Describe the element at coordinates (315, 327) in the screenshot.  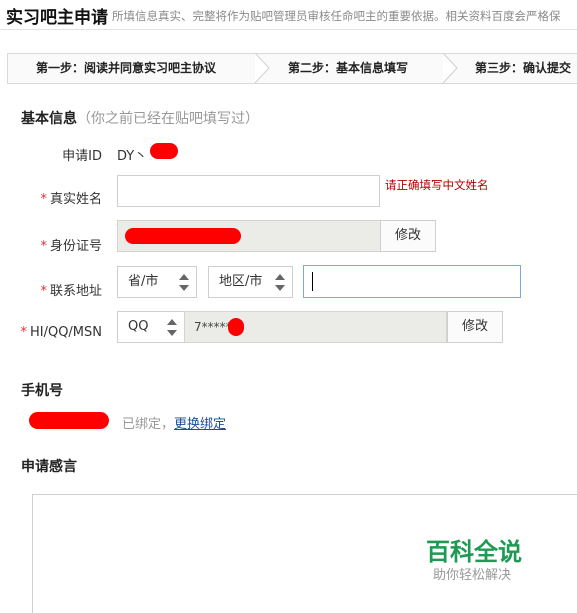
I see `im-value-input: 7*****` at that location.